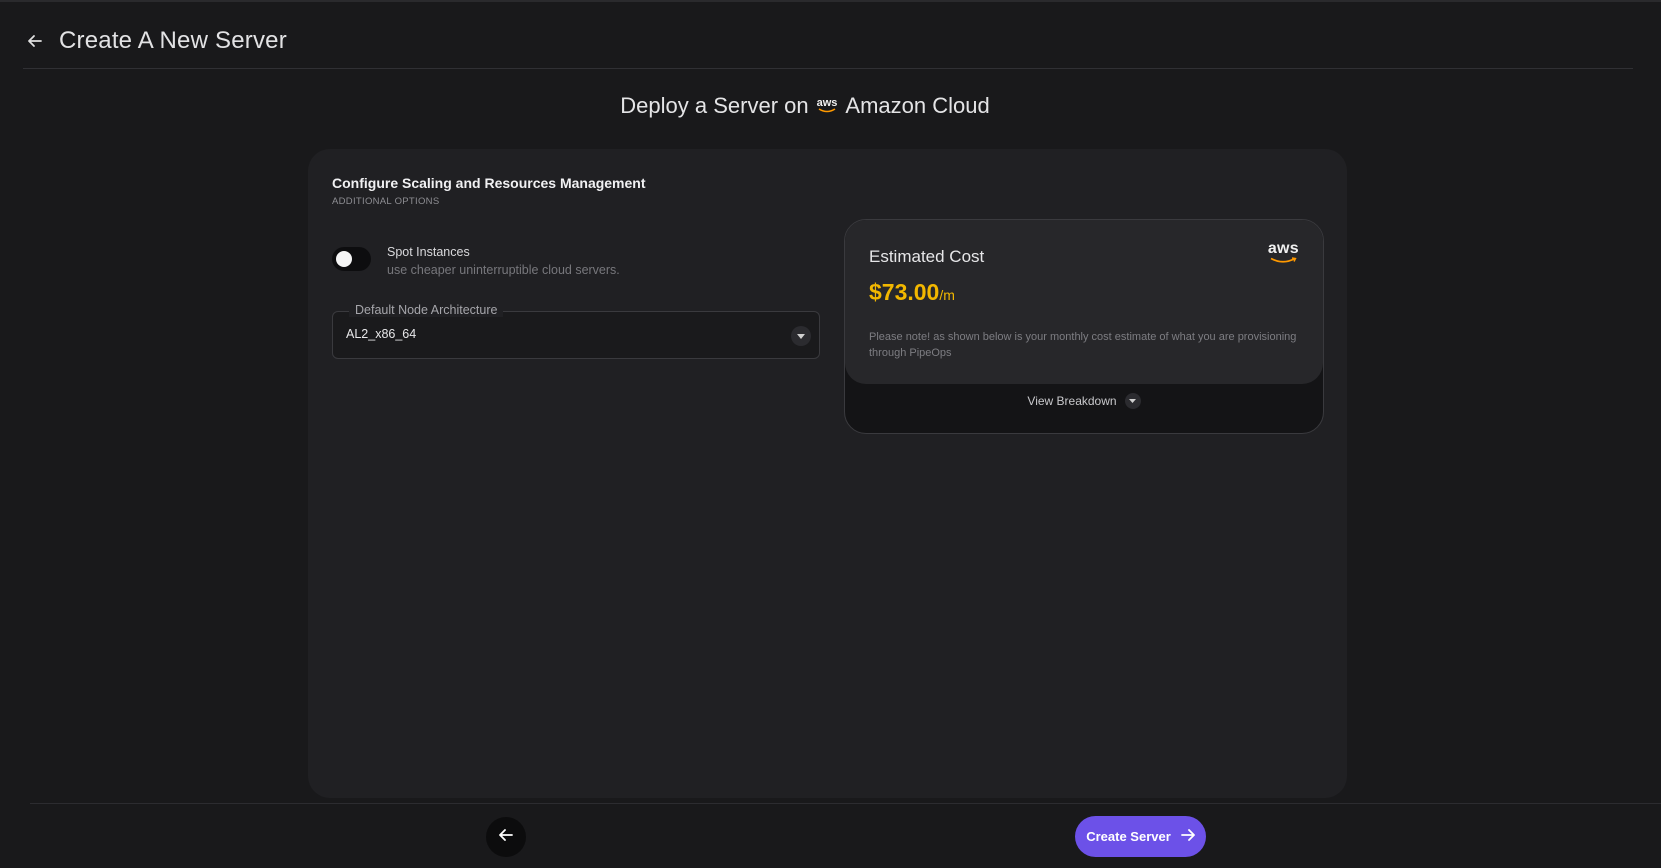 Image resolution: width=1661 pixels, height=868 pixels. What do you see at coordinates (173, 40) in the screenshot?
I see `page-title: Create A New Server` at bounding box center [173, 40].